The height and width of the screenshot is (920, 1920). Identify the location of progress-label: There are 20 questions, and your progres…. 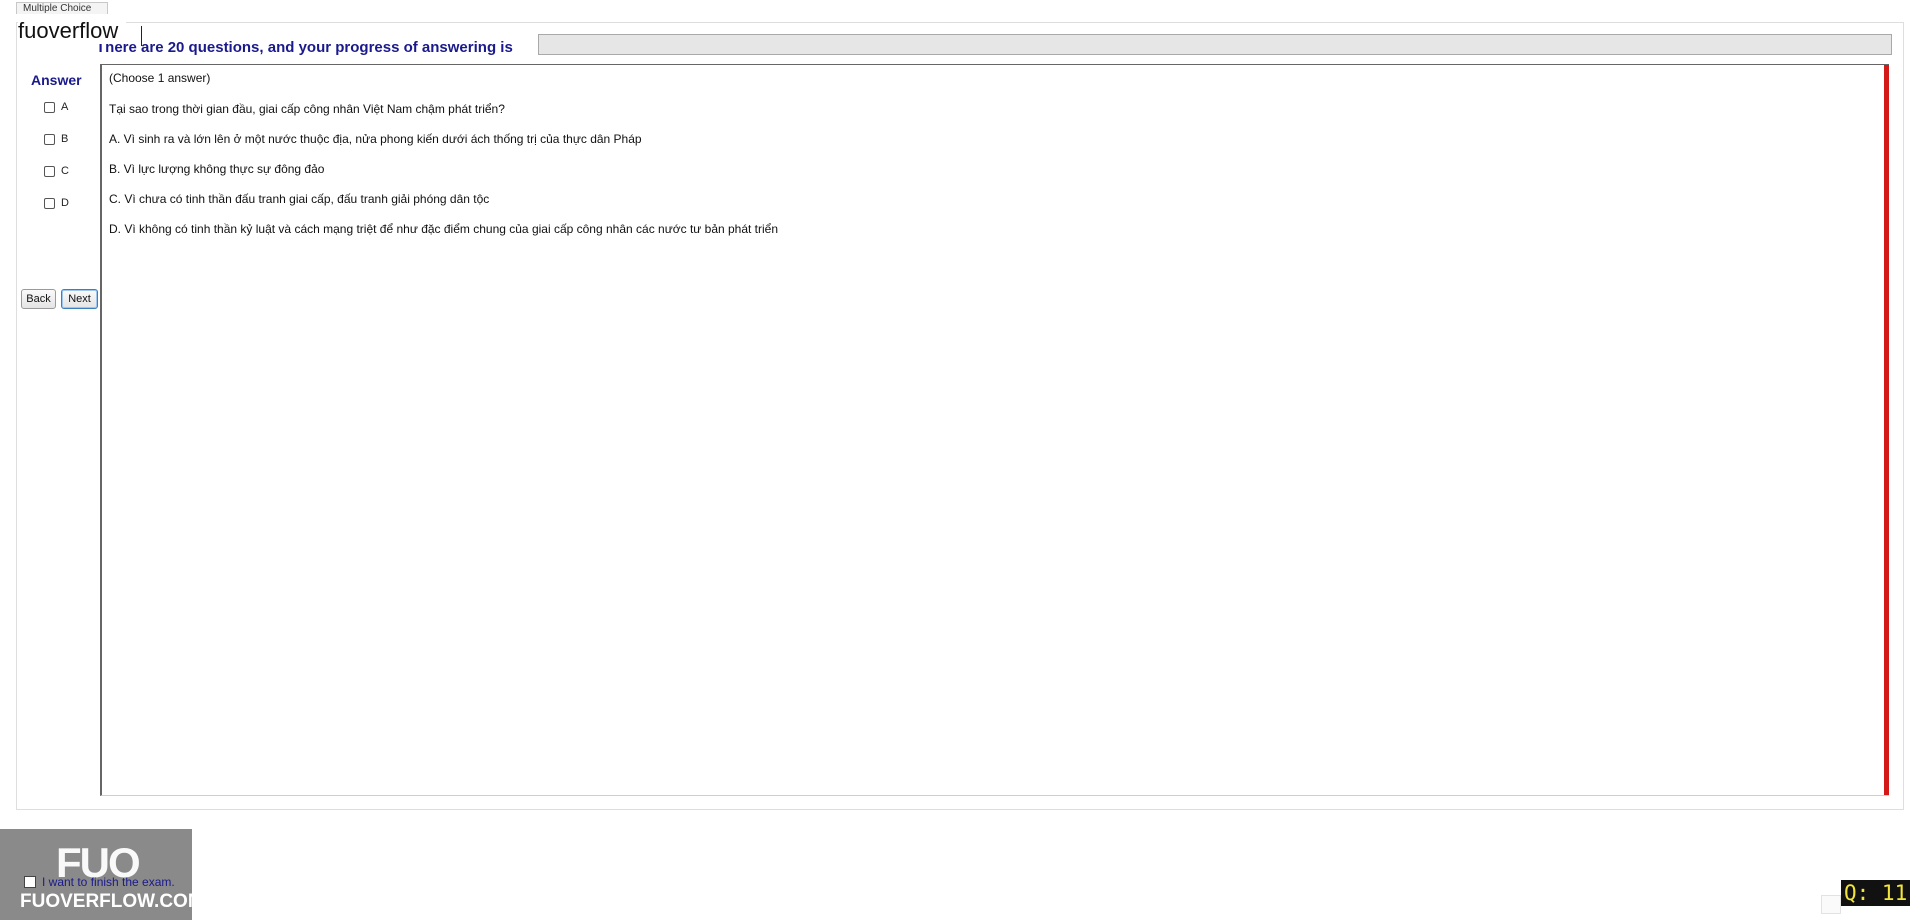
(304, 47).